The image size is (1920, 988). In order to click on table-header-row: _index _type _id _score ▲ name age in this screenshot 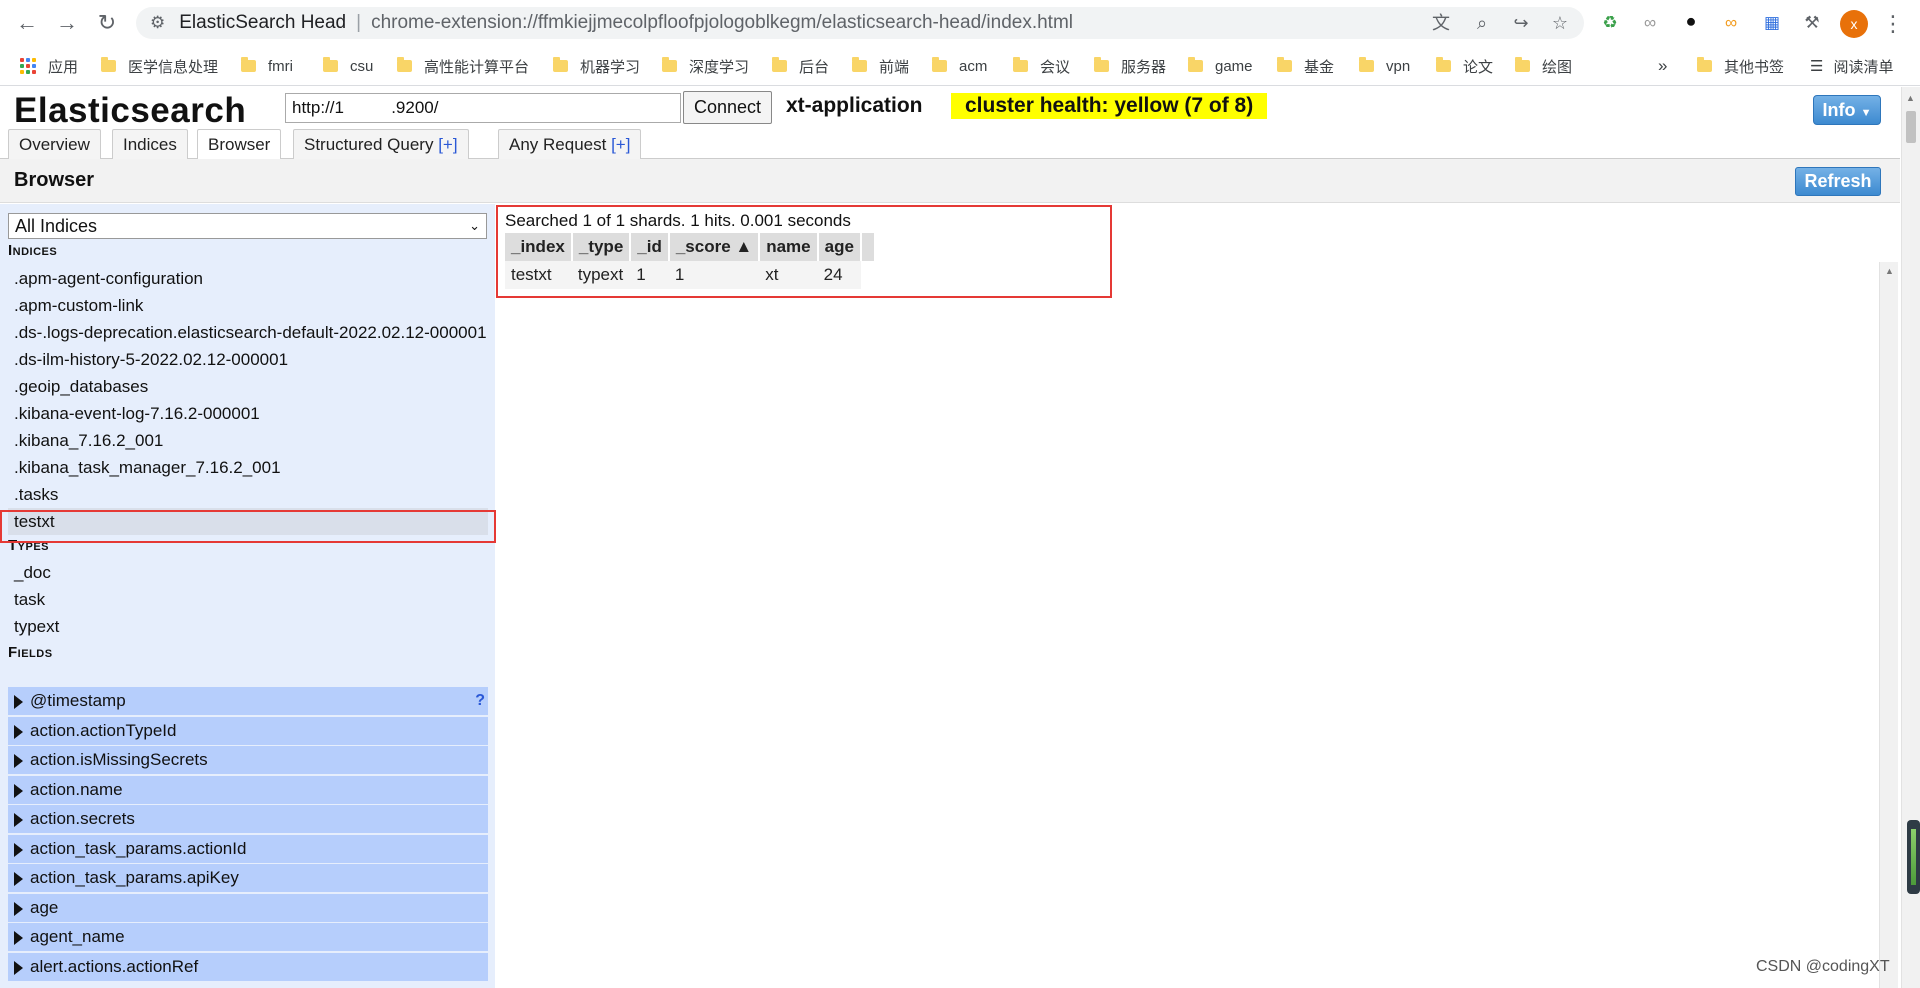, I will do `click(690, 247)`.